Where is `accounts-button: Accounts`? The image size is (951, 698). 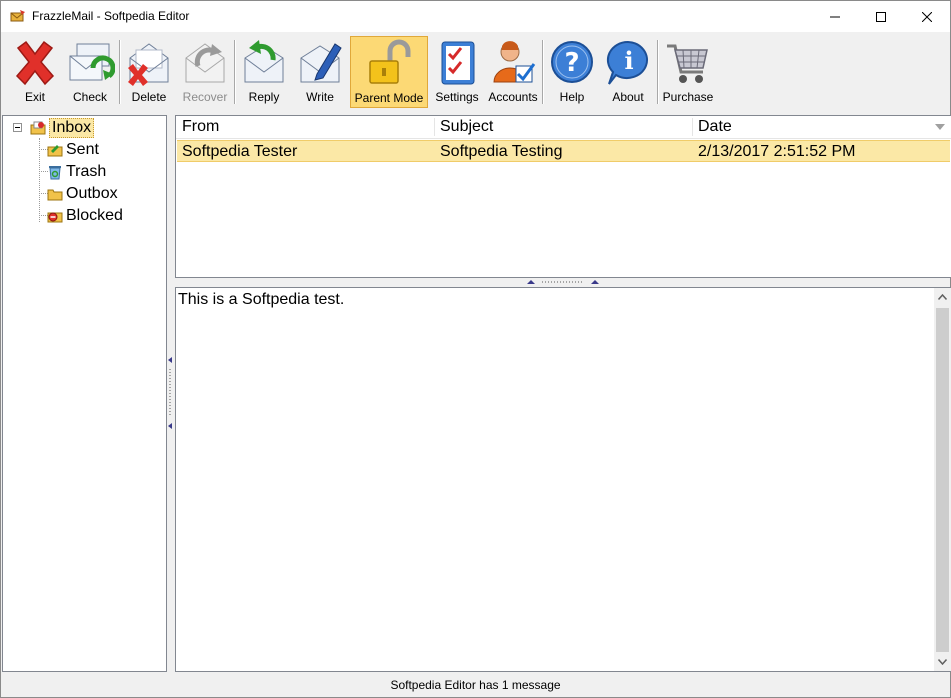
accounts-button: Accounts is located at coordinates (513, 71).